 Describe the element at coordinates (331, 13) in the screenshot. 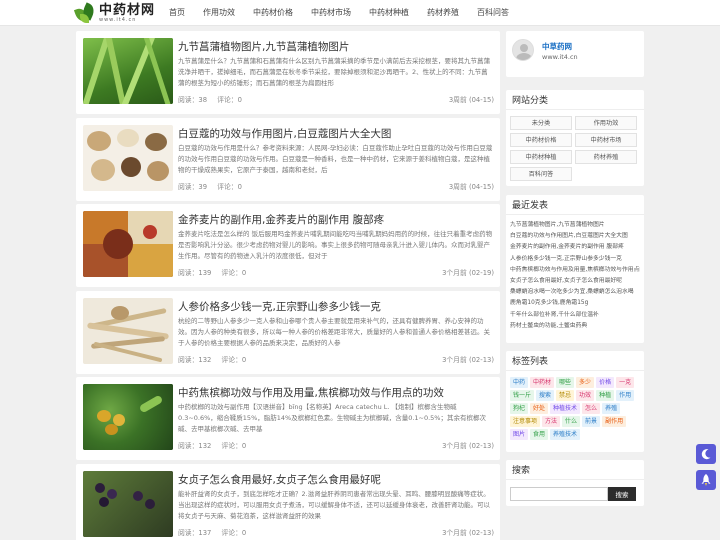

I see `nav-market: 中药材市场` at that location.